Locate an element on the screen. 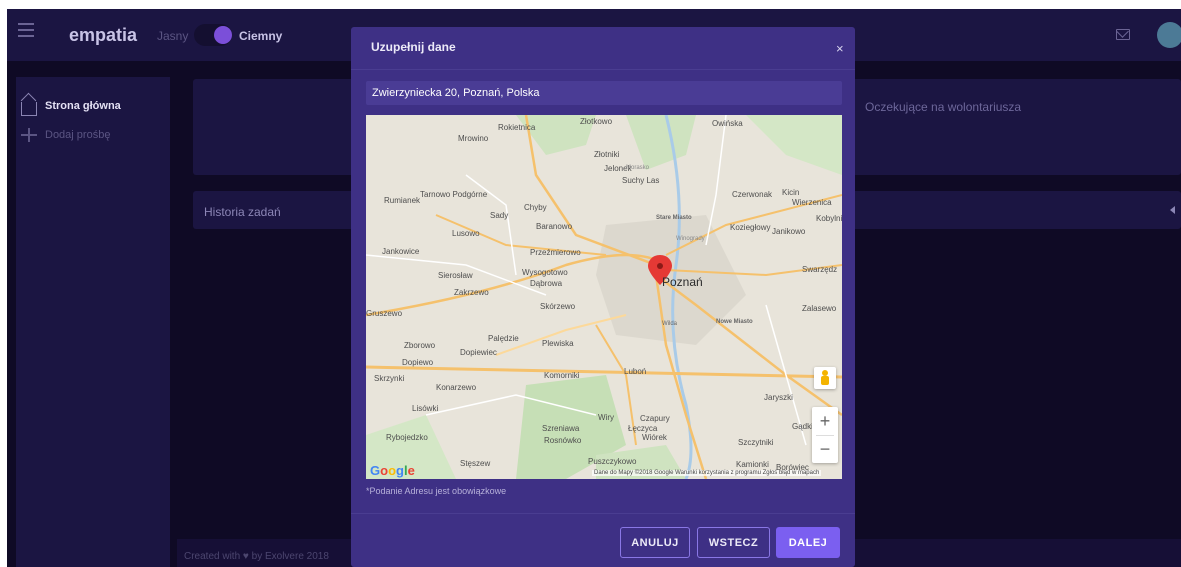 This screenshot has height=567, width=1181. map-label: Chyby is located at coordinates (535, 207).